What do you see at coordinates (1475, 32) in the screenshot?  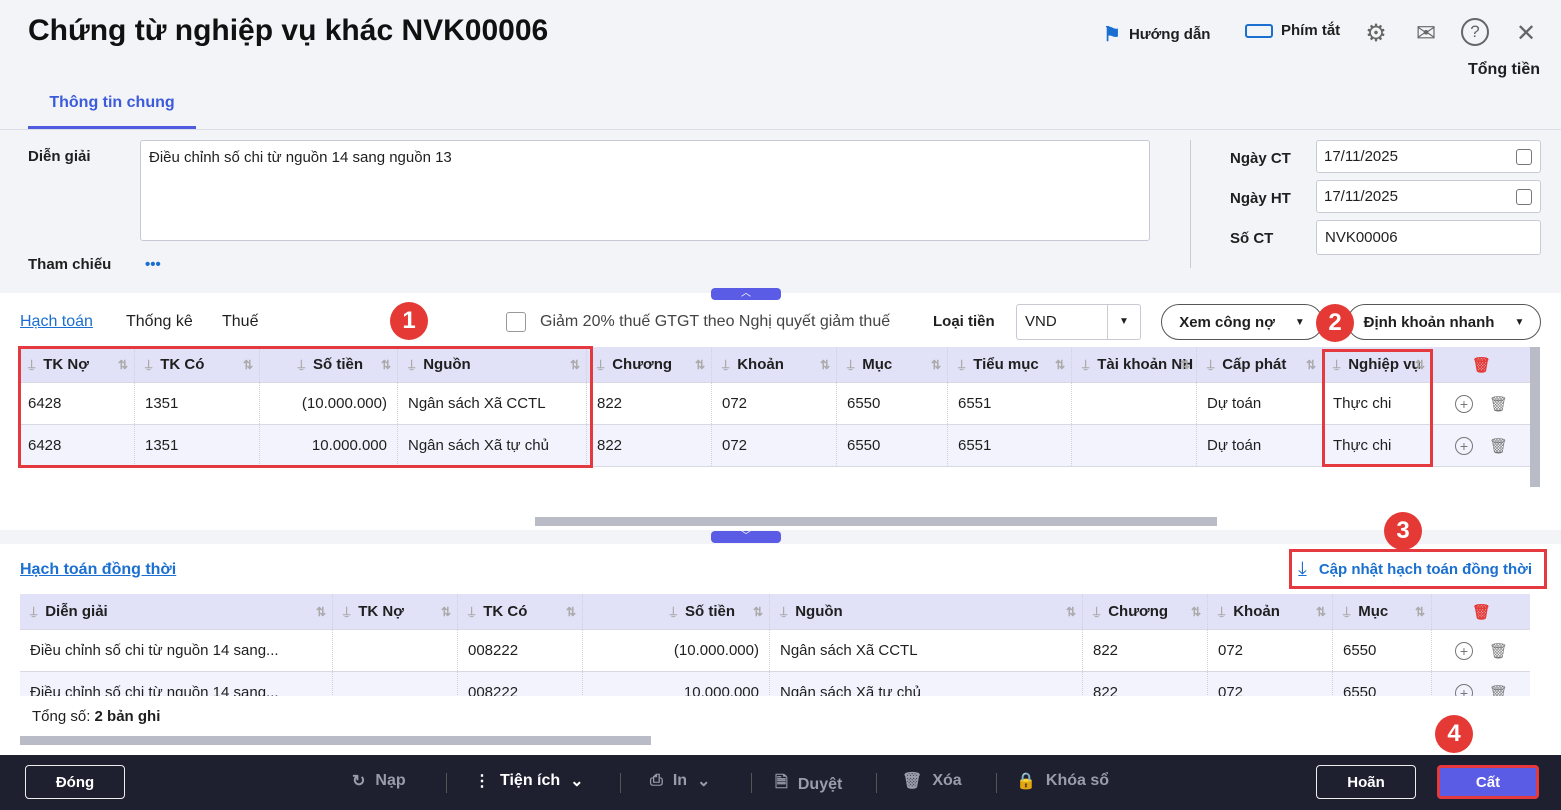 I see `help-icon: ?` at bounding box center [1475, 32].